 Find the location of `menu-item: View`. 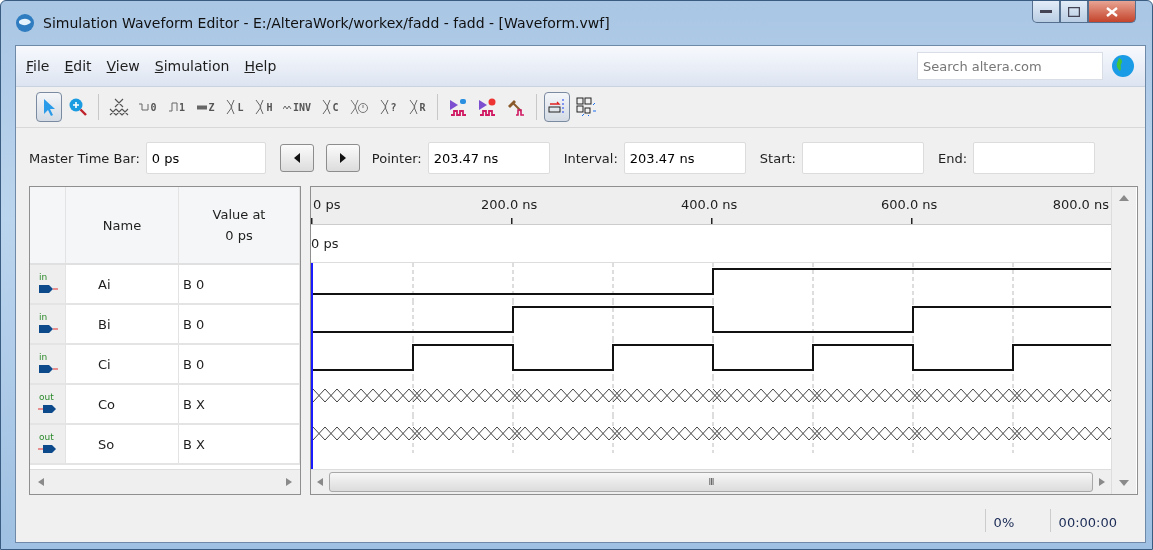

menu-item: View is located at coordinates (127, 66).